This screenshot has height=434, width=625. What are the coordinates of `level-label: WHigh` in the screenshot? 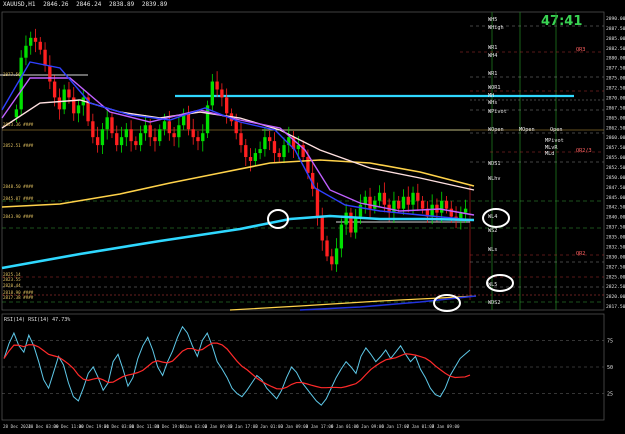 It's located at (496, 28).